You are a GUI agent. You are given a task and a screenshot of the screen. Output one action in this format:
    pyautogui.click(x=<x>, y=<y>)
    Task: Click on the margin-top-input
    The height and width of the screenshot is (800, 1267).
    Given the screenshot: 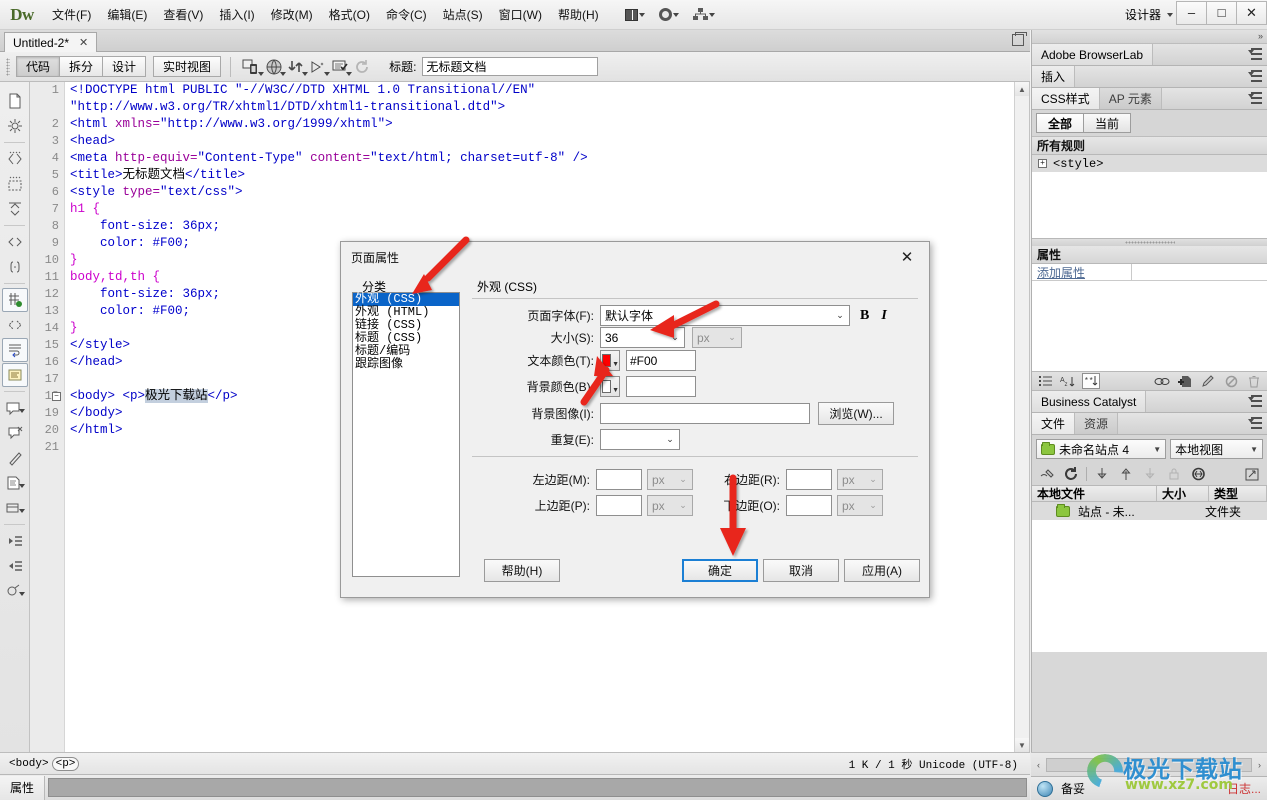 What is the action you would take?
    pyautogui.click(x=619, y=505)
    